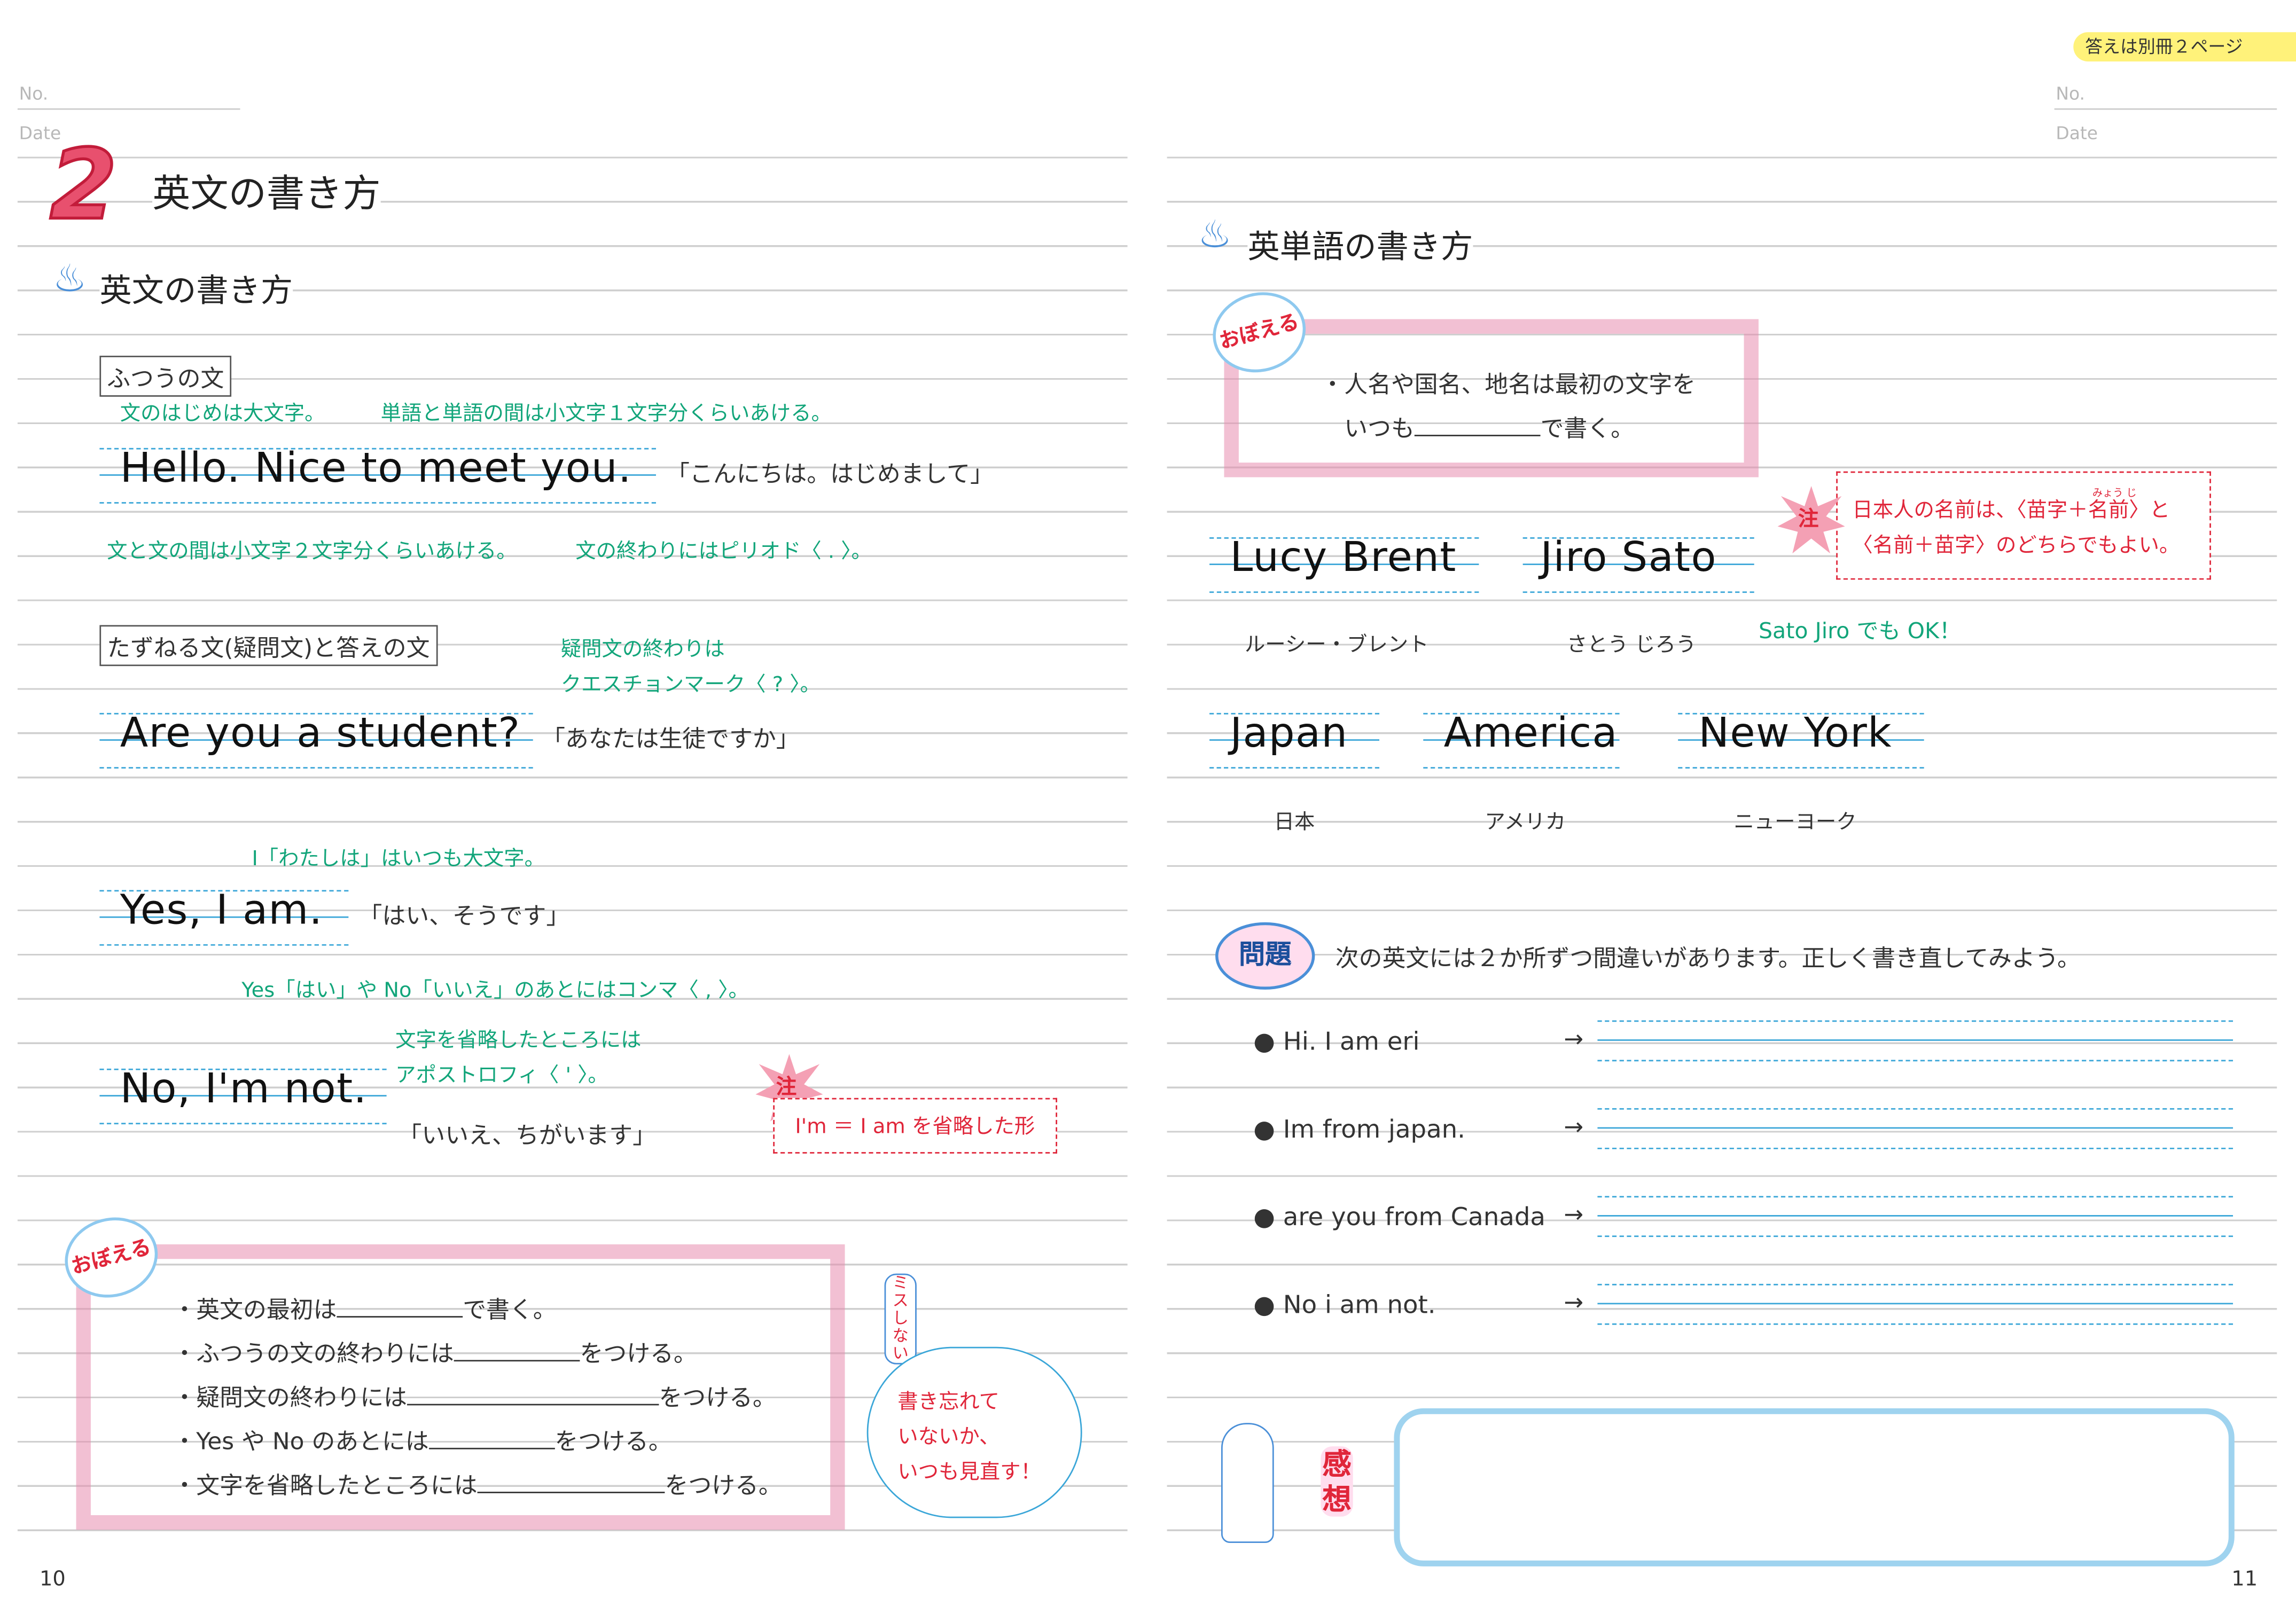 Image resolution: width=2296 pixels, height=1622 pixels. What do you see at coordinates (1629, 557) in the screenshot?
I see `name-word: Jiro Sato` at bounding box center [1629, 557].